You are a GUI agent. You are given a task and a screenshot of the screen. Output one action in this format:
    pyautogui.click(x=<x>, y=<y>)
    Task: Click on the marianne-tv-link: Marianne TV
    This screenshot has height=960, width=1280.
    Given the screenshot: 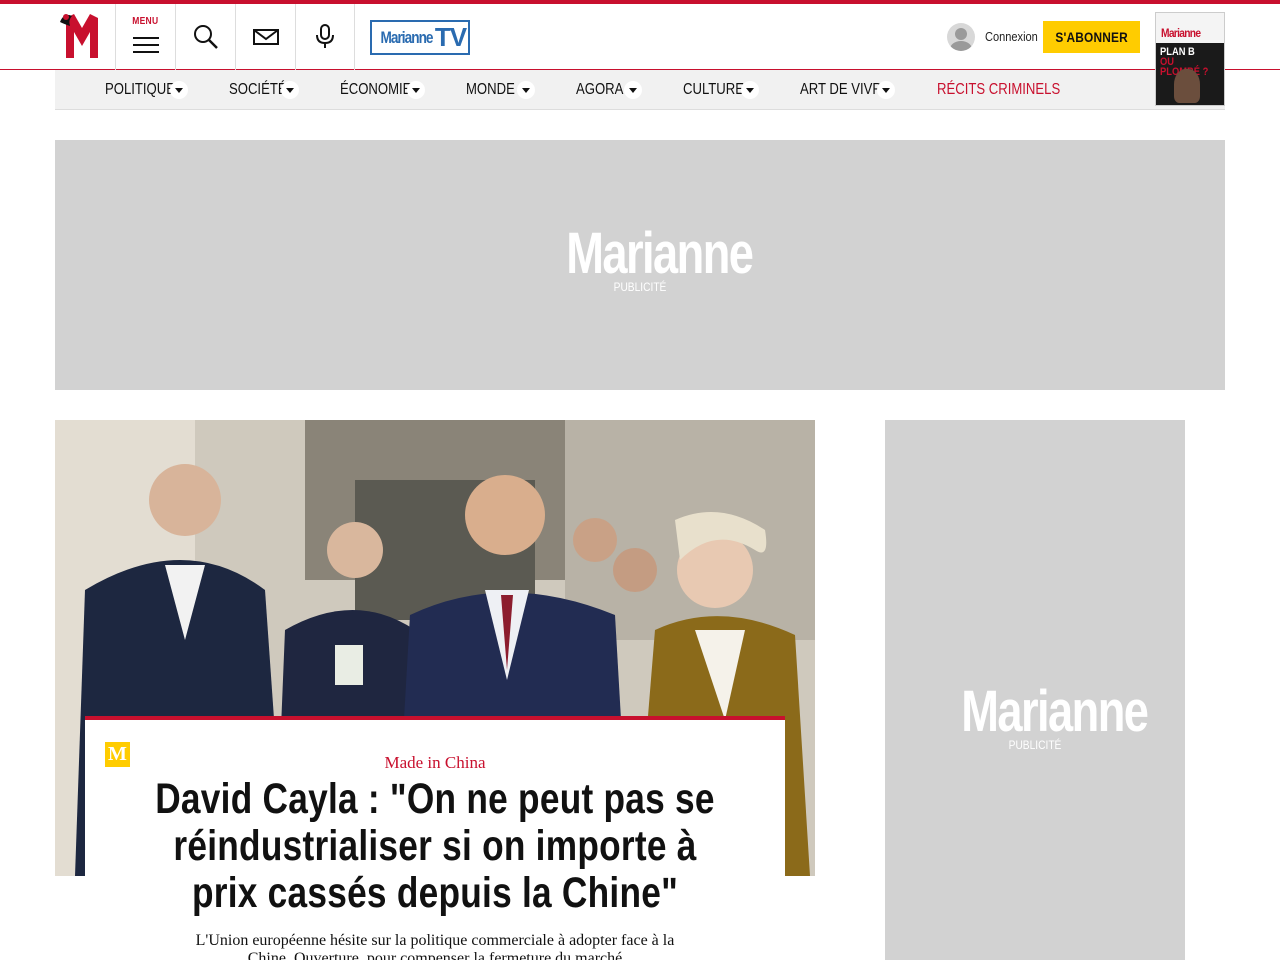 What is the action you would take?
    pyautogui.click(x=420, y=37)
    